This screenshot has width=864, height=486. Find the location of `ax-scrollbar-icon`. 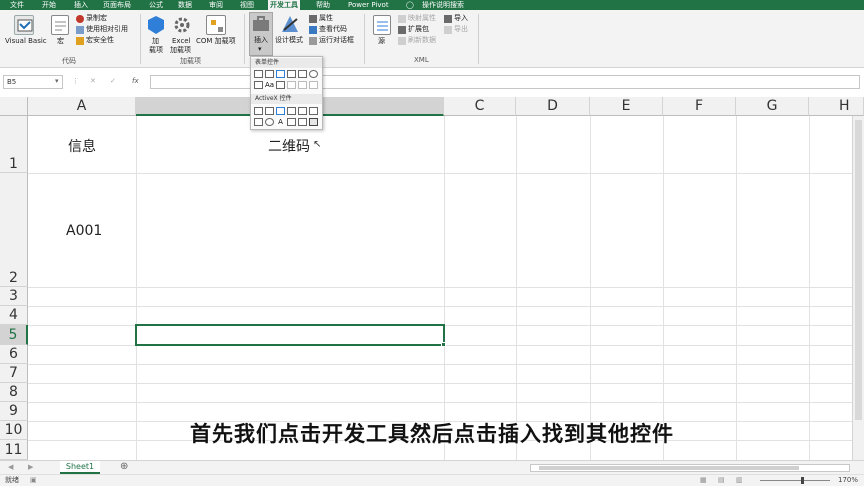

ax-scrollbar-icon is located at coordinates (313, 111).